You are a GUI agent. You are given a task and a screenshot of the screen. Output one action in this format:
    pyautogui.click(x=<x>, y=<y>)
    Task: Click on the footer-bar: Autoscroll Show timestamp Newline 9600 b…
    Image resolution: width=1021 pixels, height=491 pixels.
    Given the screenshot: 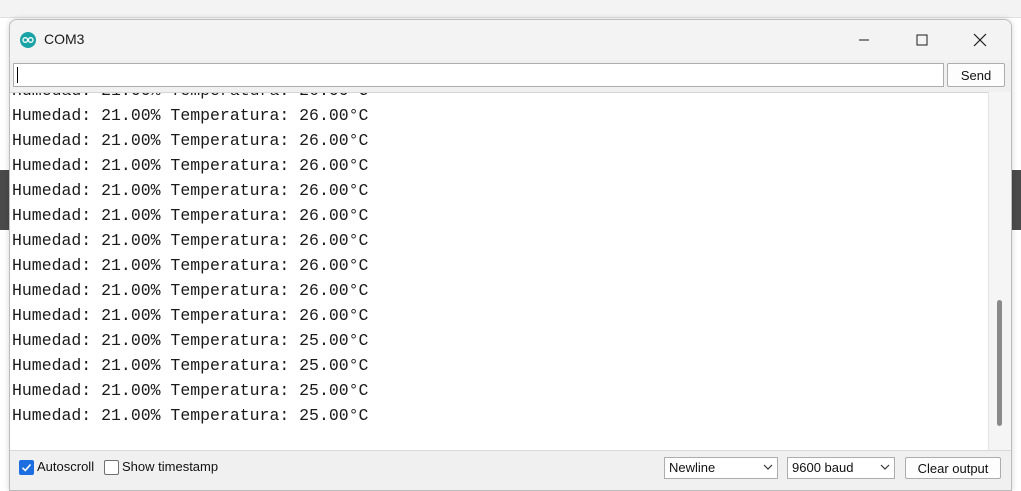 What is the action you would take?
    pyautogui.click(x=510, y=470)
    